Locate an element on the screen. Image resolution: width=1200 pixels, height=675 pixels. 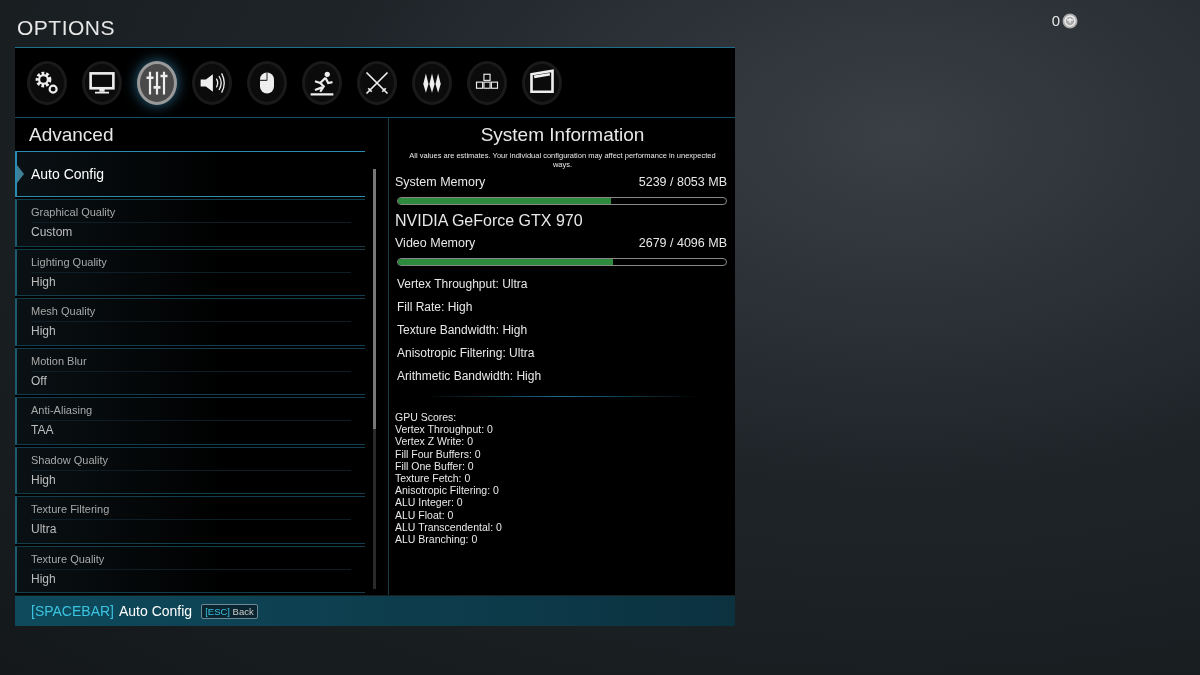
setting-value: Off is located at coordinates (191, 380).